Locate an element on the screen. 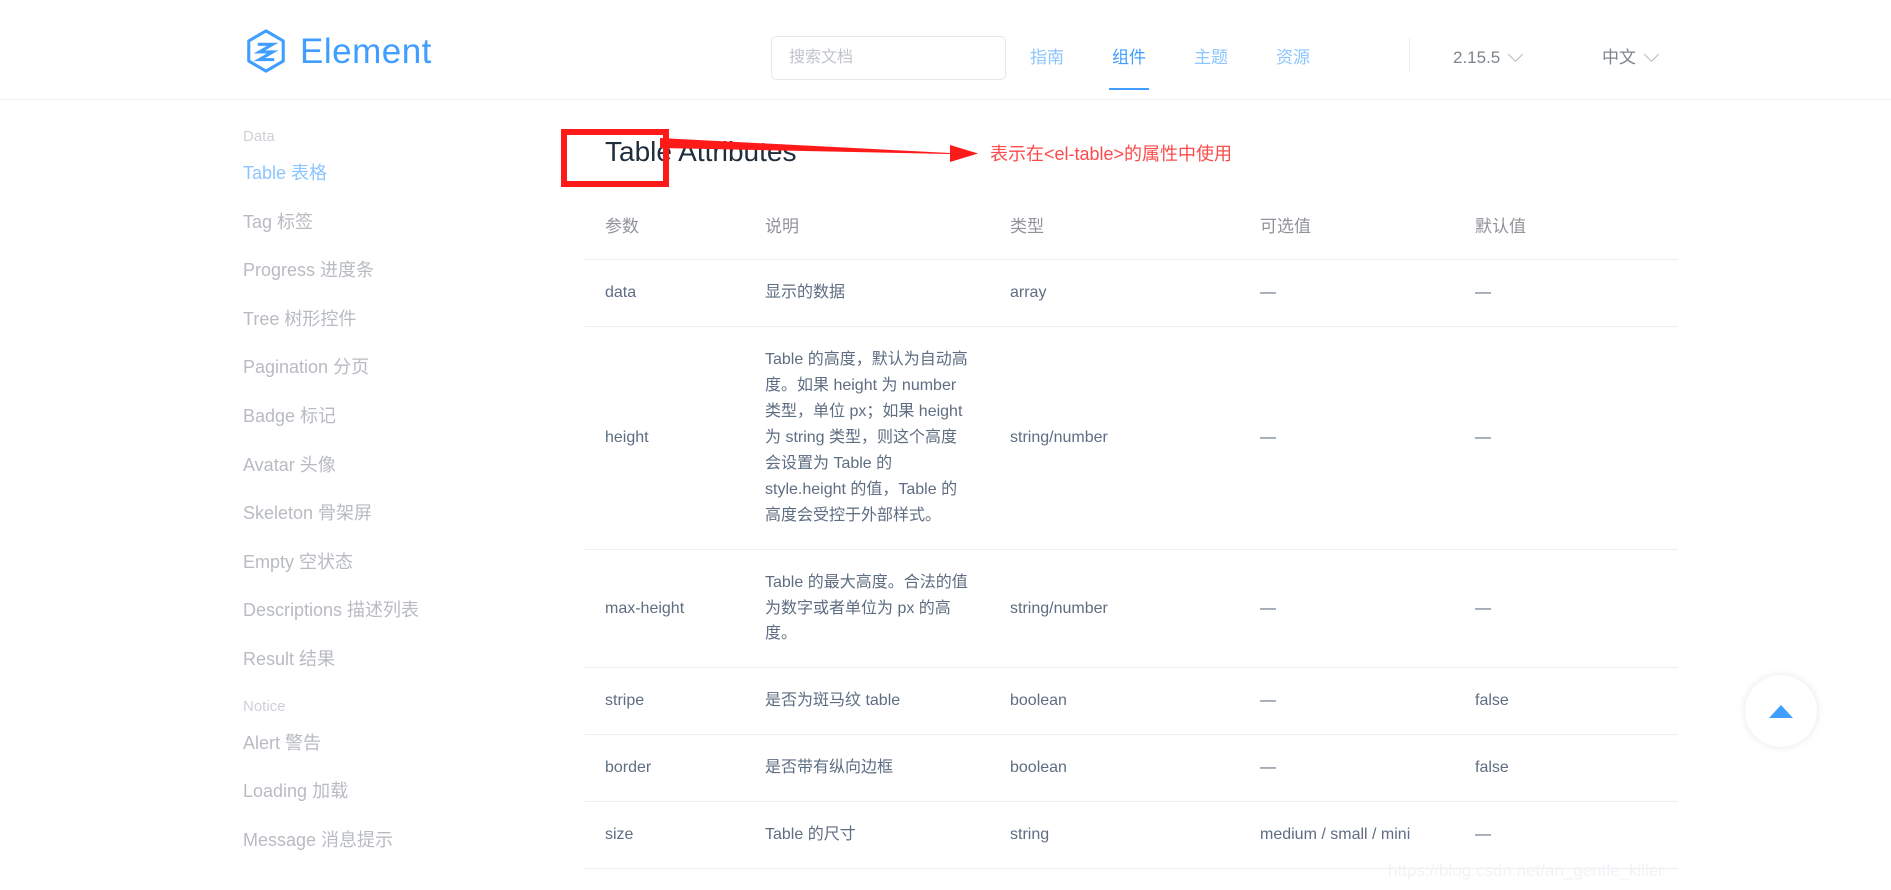 The image size is (1891, 890). watermark-url: https://blog.csdn.net/an_gentle_killer is located at coordinates (1526, 870).